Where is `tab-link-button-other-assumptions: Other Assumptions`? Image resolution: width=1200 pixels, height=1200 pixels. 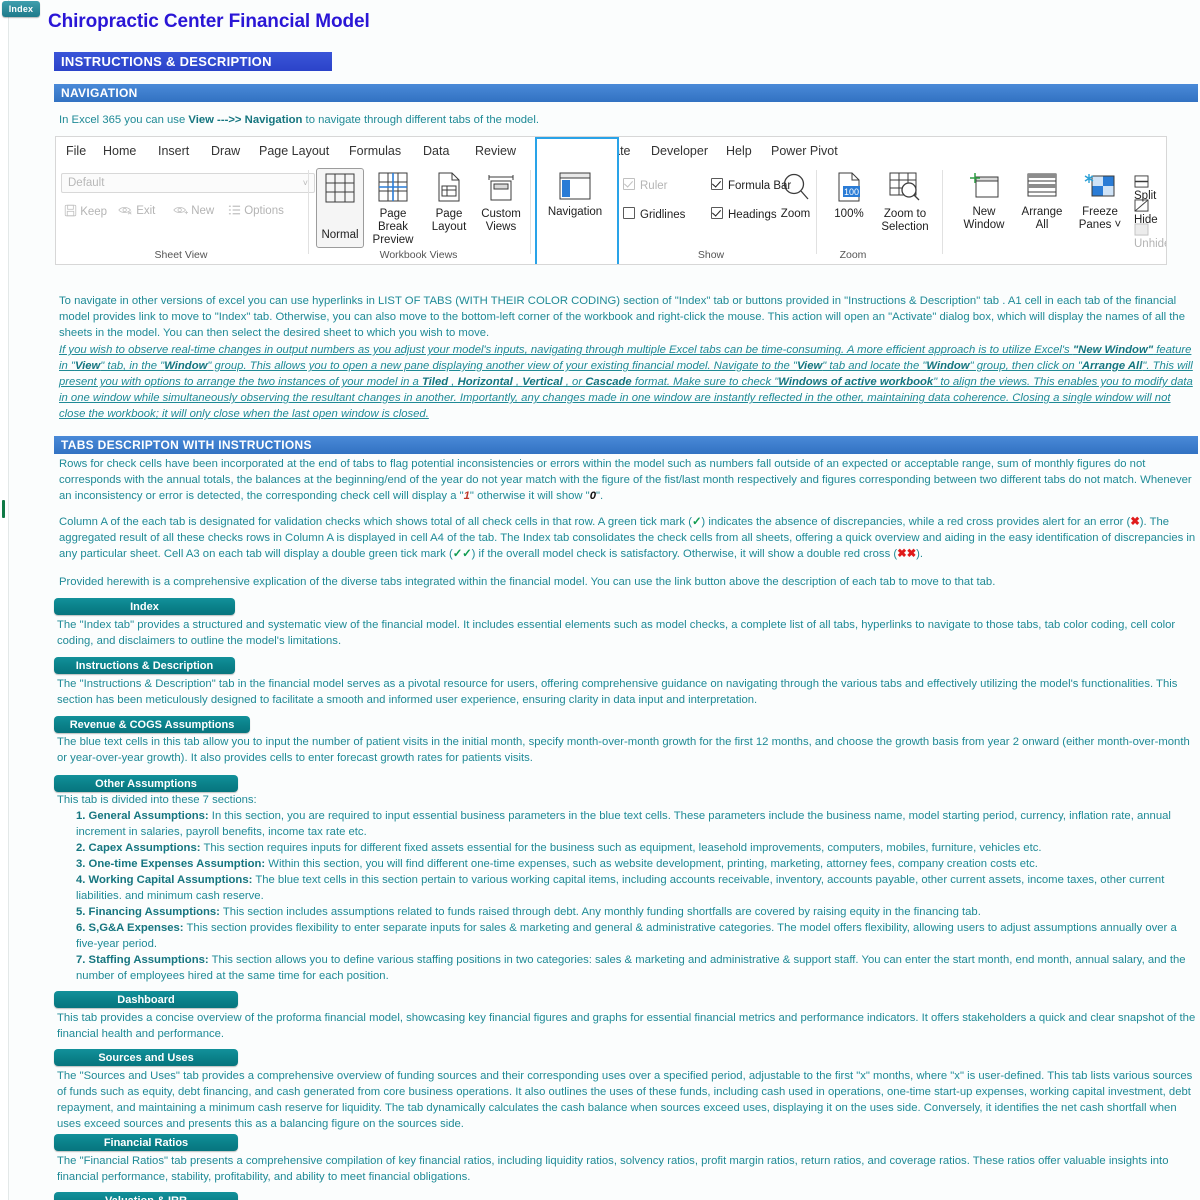 tab-link-button-other-assumptions: Other Assumptions is located at coordinates (146, 783).